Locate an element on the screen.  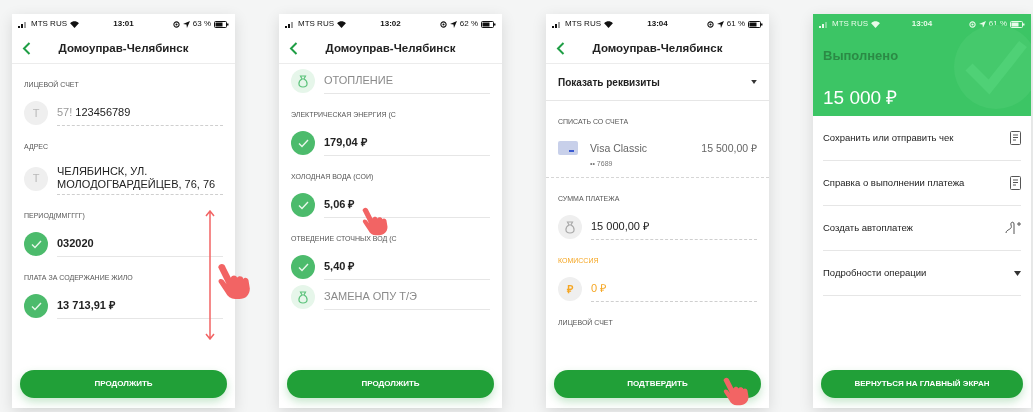
field-value: 5,40 ₽ is located at coordinates (339, 266).